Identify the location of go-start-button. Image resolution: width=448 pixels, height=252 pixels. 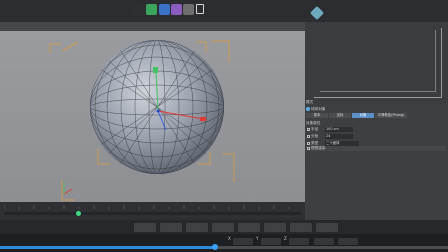
(145, 227).